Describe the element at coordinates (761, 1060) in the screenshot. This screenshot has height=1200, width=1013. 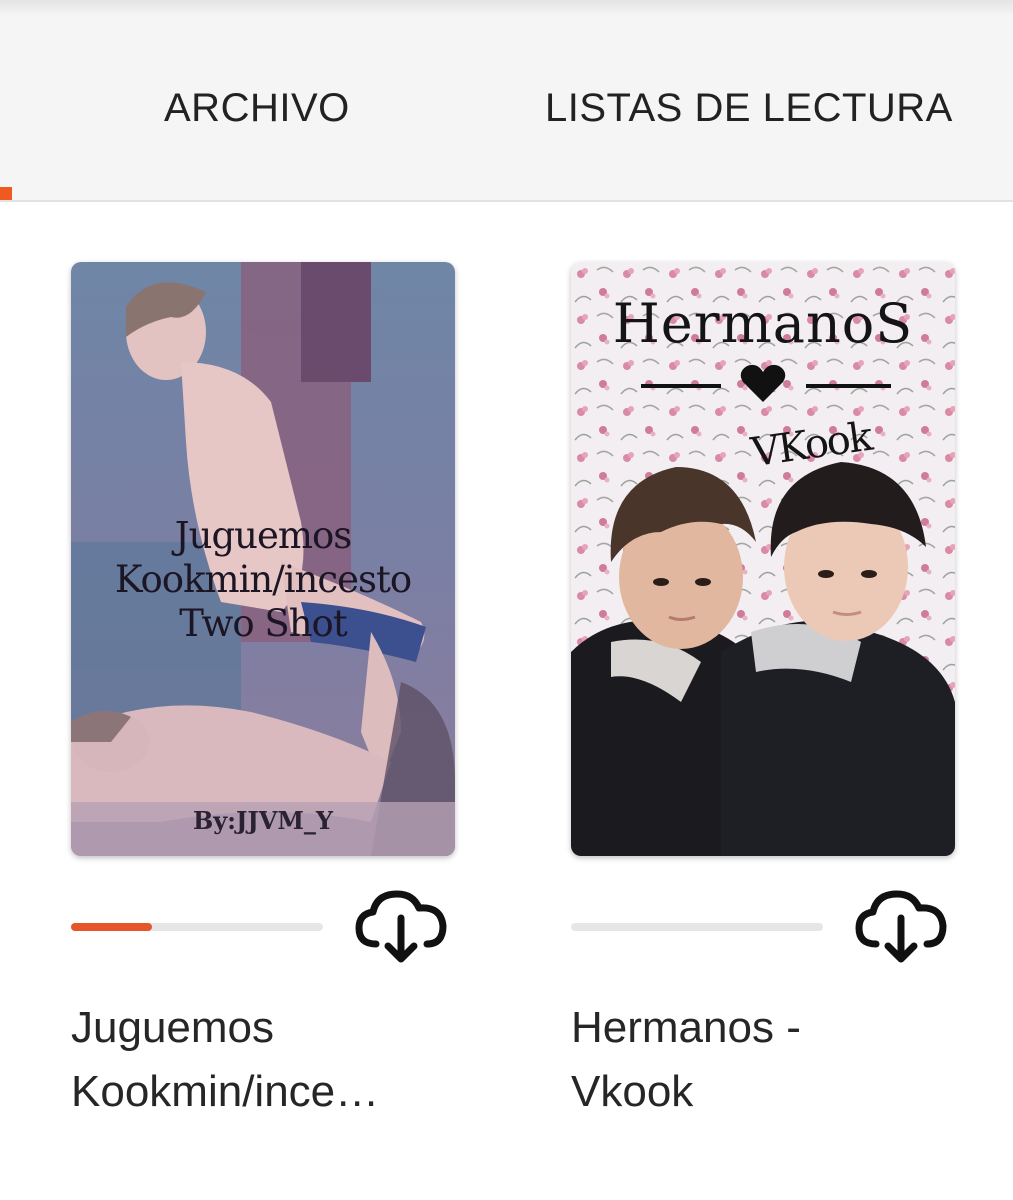
I see `story-title: Hermanos - Vkook` at that location.